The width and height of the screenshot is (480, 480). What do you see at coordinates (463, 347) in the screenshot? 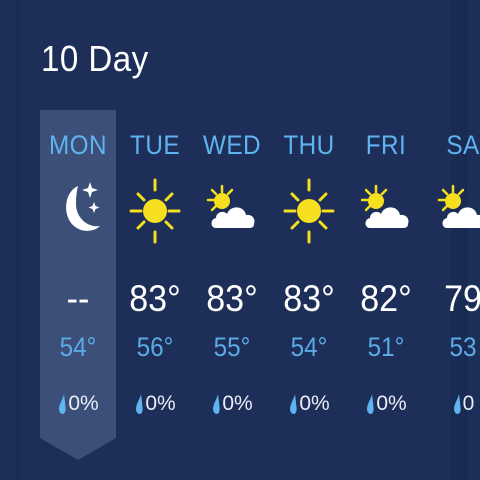
I see `low-temp: 53` at bounding box center [463, 347].